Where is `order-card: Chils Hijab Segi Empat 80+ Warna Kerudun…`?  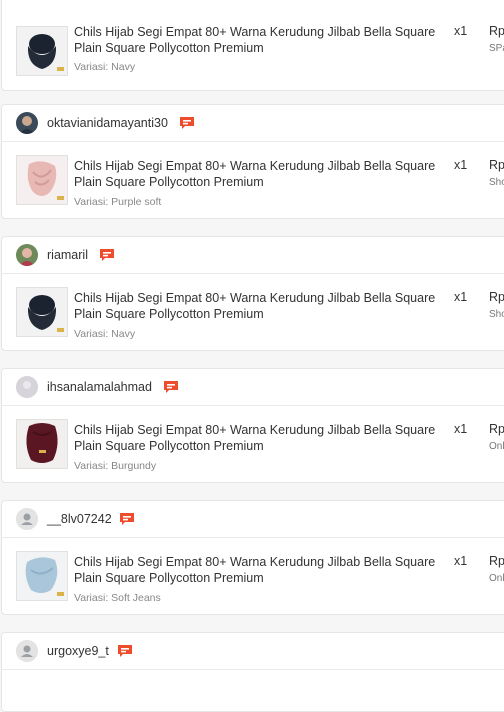 order-card: Chils Hijab Segi Empat 80+ Warna Kerudun… is located at coordinates (252, 45).